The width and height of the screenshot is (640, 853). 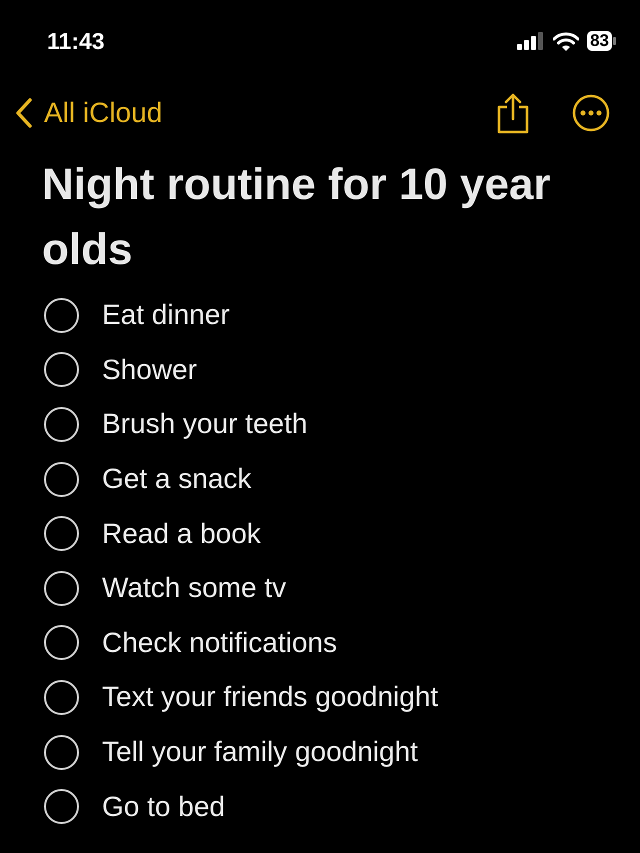 I want to click on battery-tip-icon, so click(x=614, y=41).